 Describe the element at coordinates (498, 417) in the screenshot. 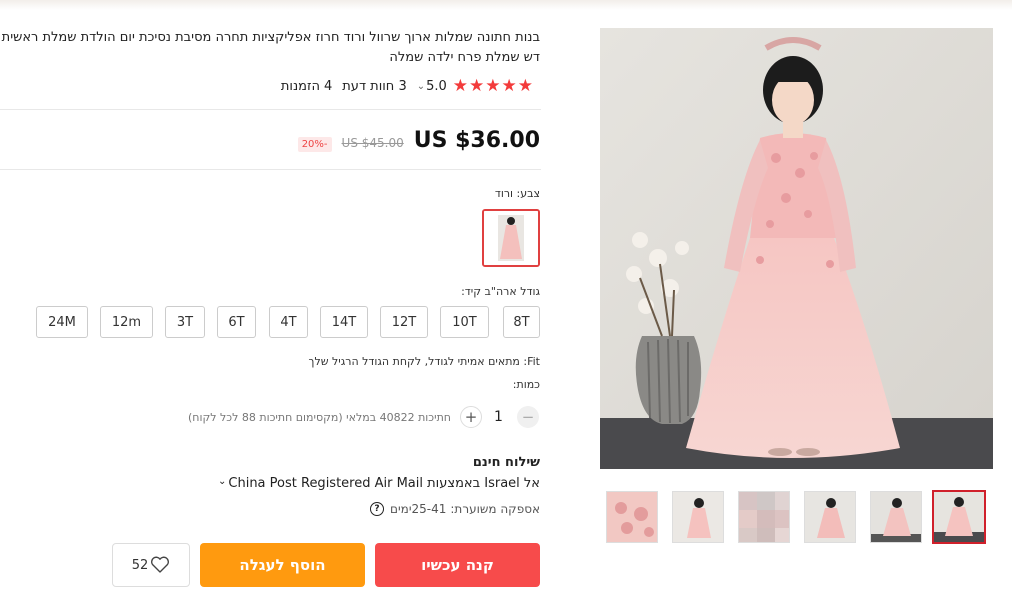

I see `quantity-value: 1` at that location.